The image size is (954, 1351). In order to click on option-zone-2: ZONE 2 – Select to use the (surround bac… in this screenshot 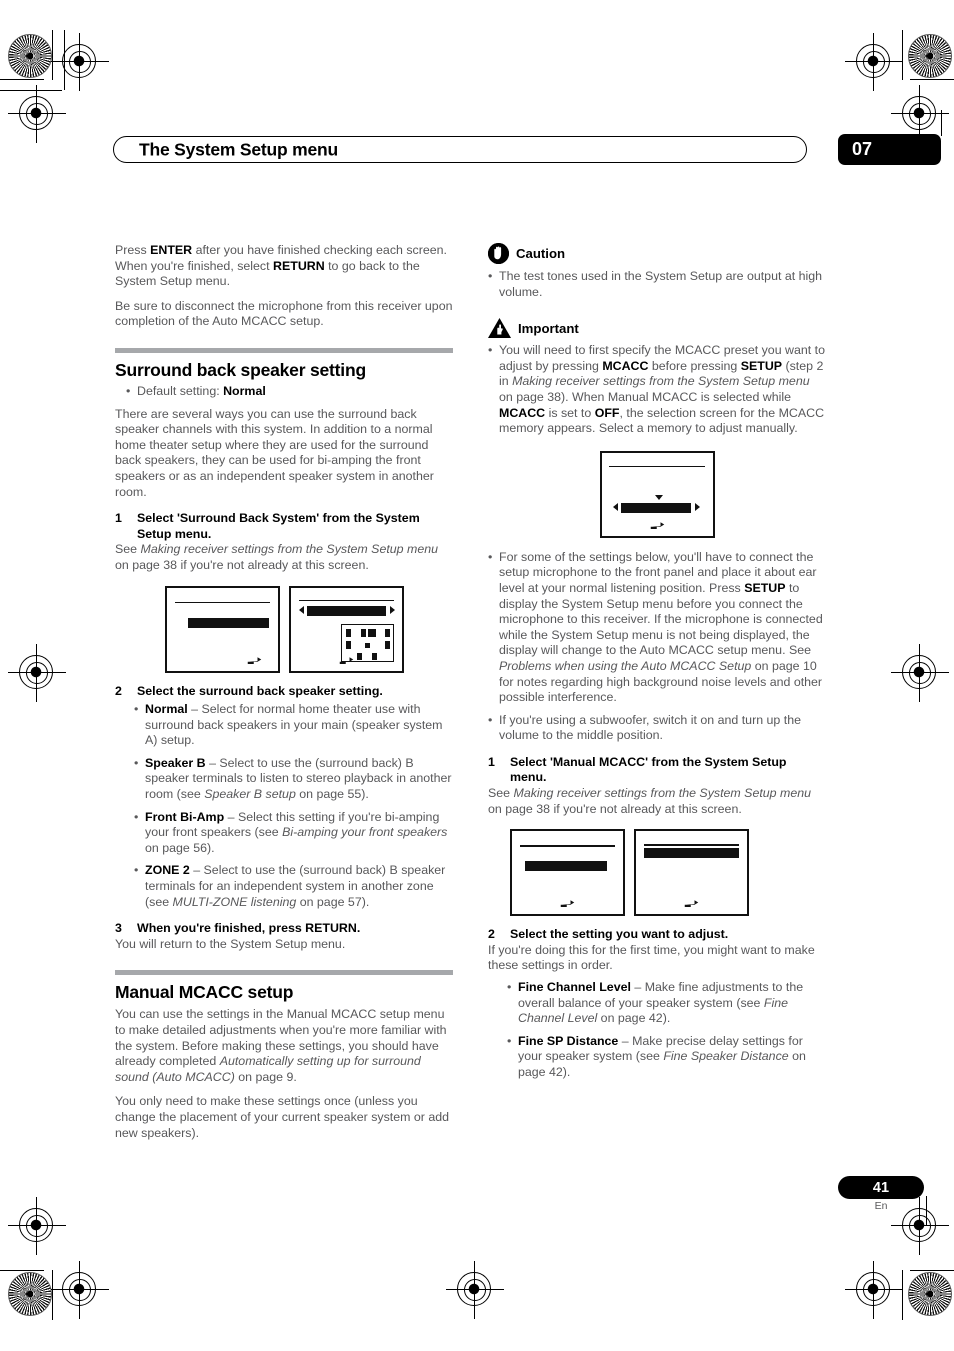, I will do `click(299, 886)`.